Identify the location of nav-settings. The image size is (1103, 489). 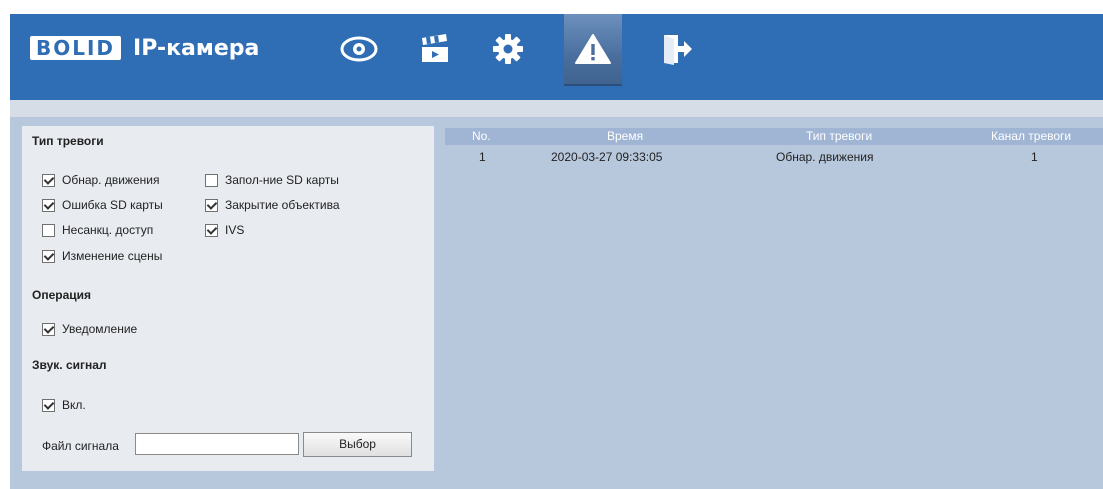
(508, 49).